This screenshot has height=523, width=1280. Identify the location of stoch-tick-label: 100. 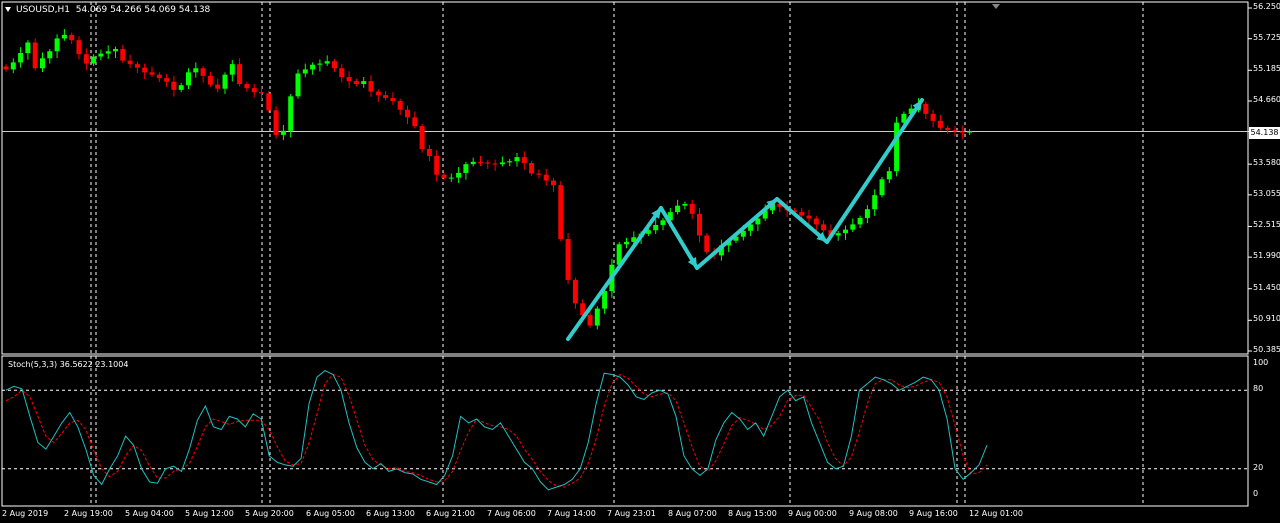
(1261, 362).